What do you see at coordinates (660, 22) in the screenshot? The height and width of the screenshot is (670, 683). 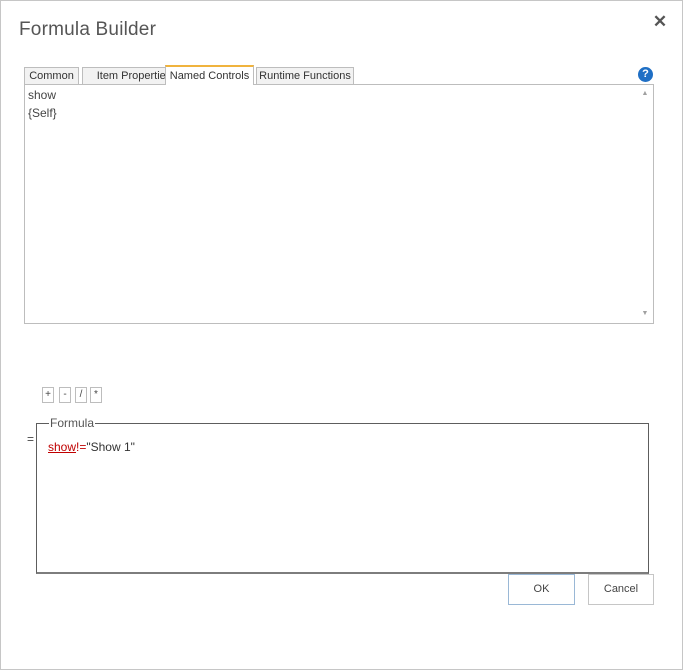 I see `close-icon: ✕` at bounding box center [660, 22].